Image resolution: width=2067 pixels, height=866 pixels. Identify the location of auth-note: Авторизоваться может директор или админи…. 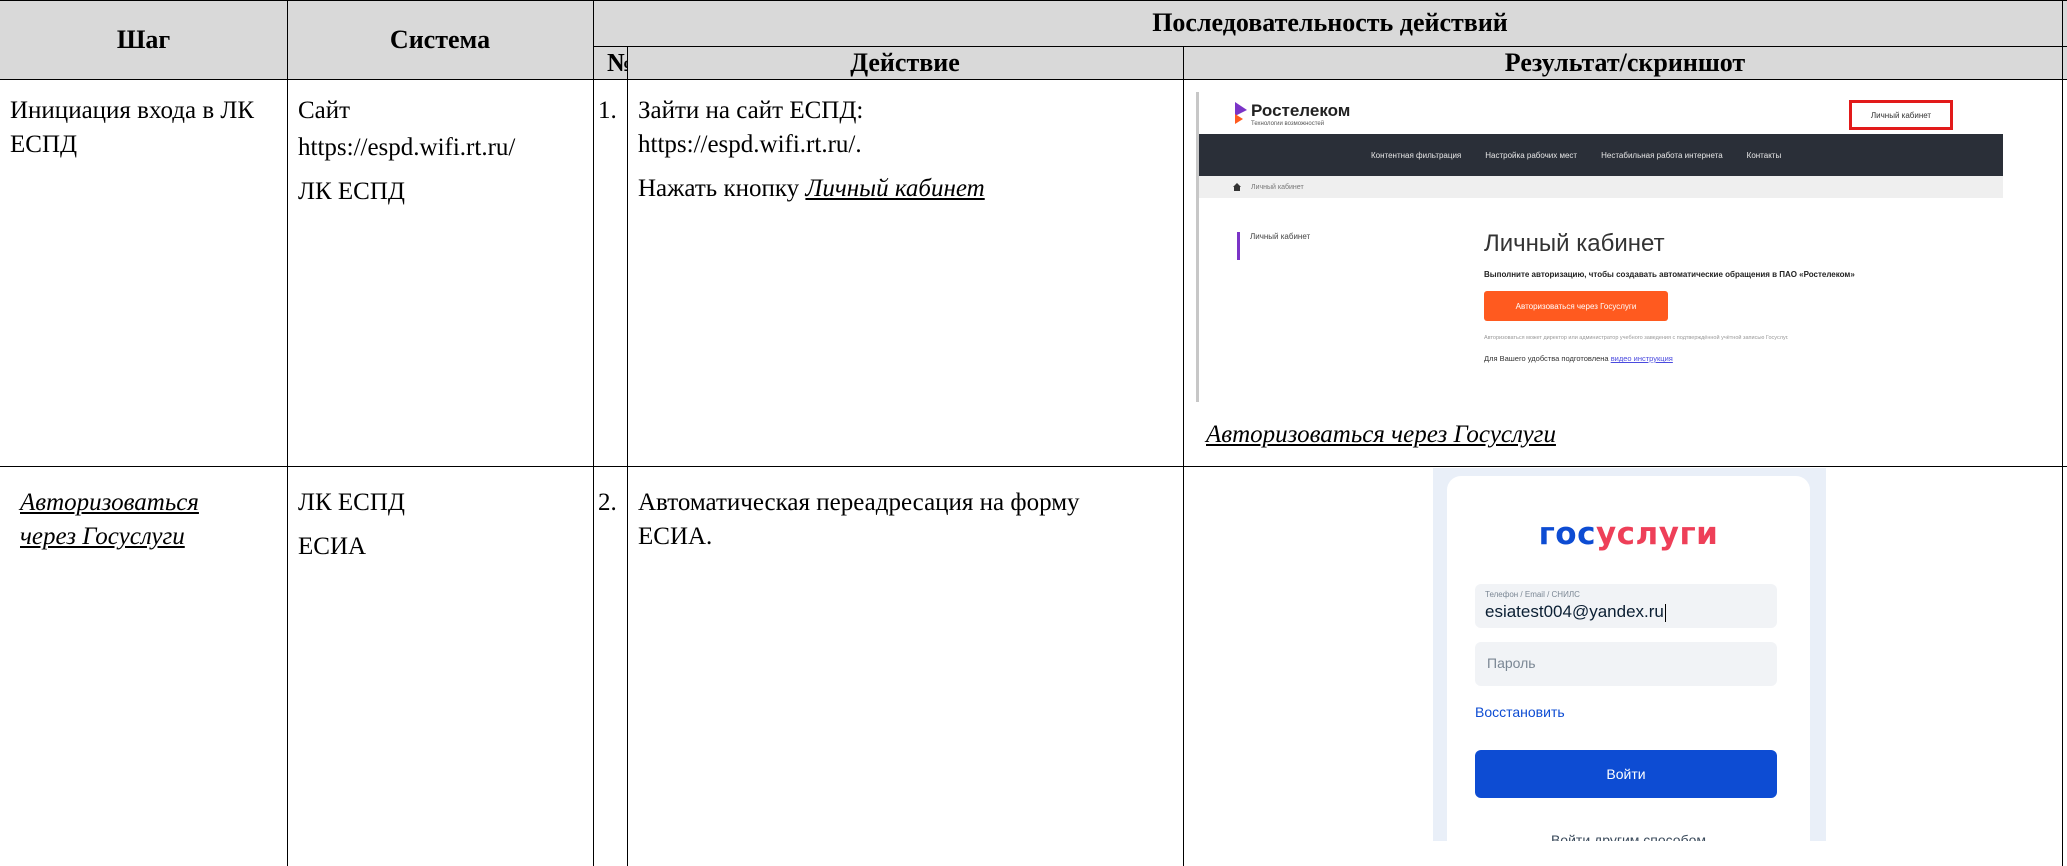
(1636, 338).